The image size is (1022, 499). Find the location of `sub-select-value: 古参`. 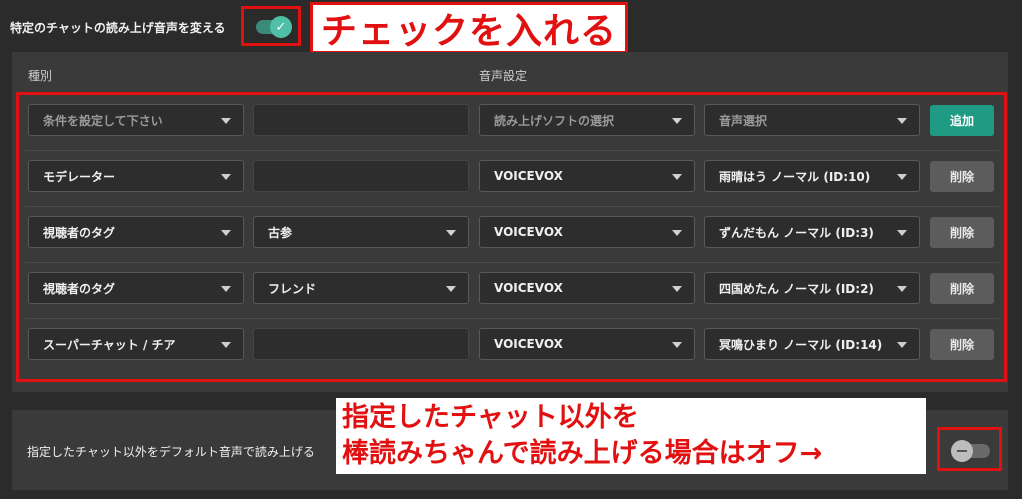

sub-select-value: 古参 is located at coordinates (280, 232).